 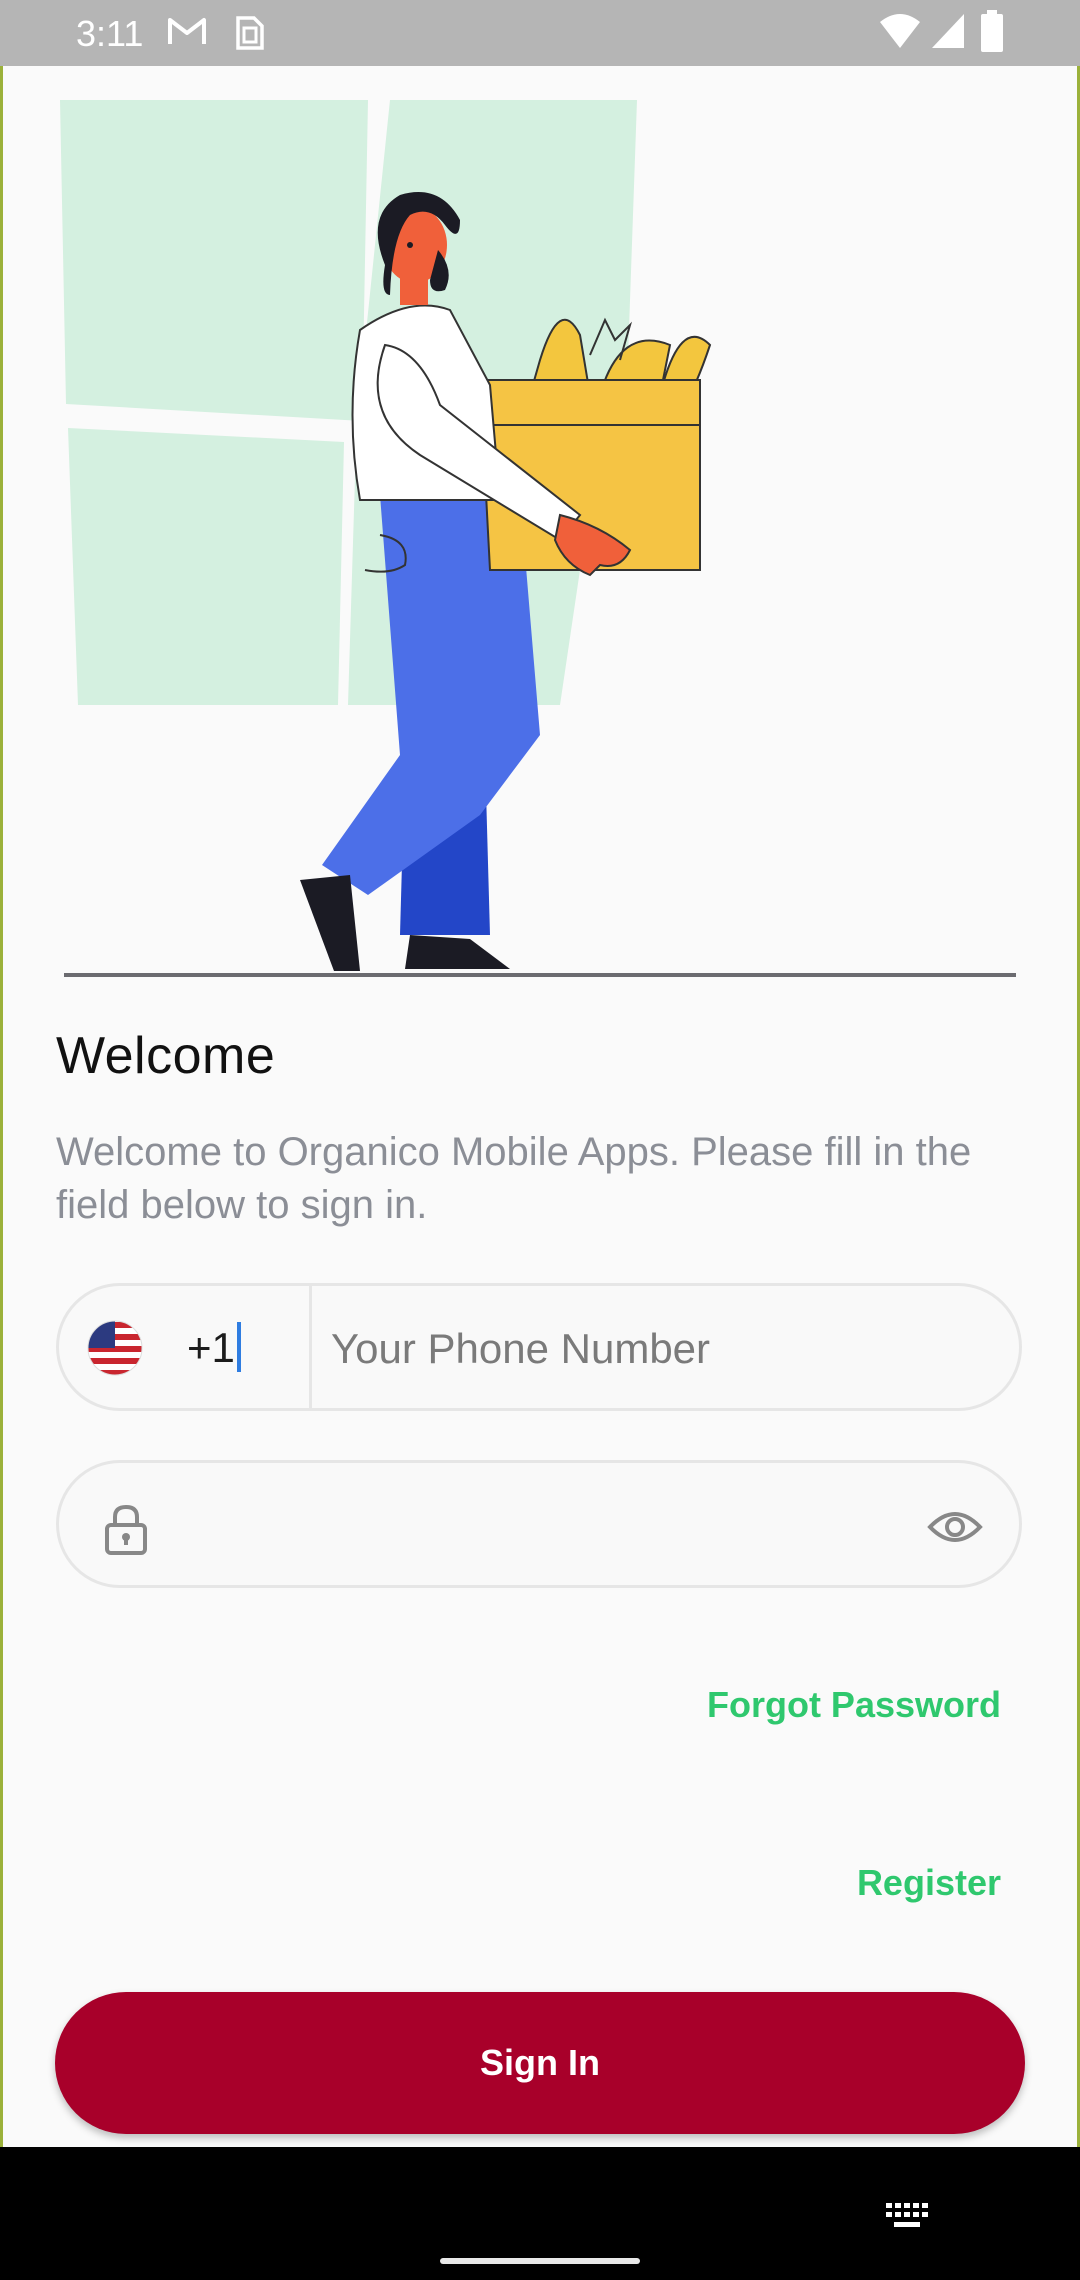 What do you see at coordinates (540, 33) in the screenshot?
I see `status-bar: 3:11` at bounding box center [540, 33].